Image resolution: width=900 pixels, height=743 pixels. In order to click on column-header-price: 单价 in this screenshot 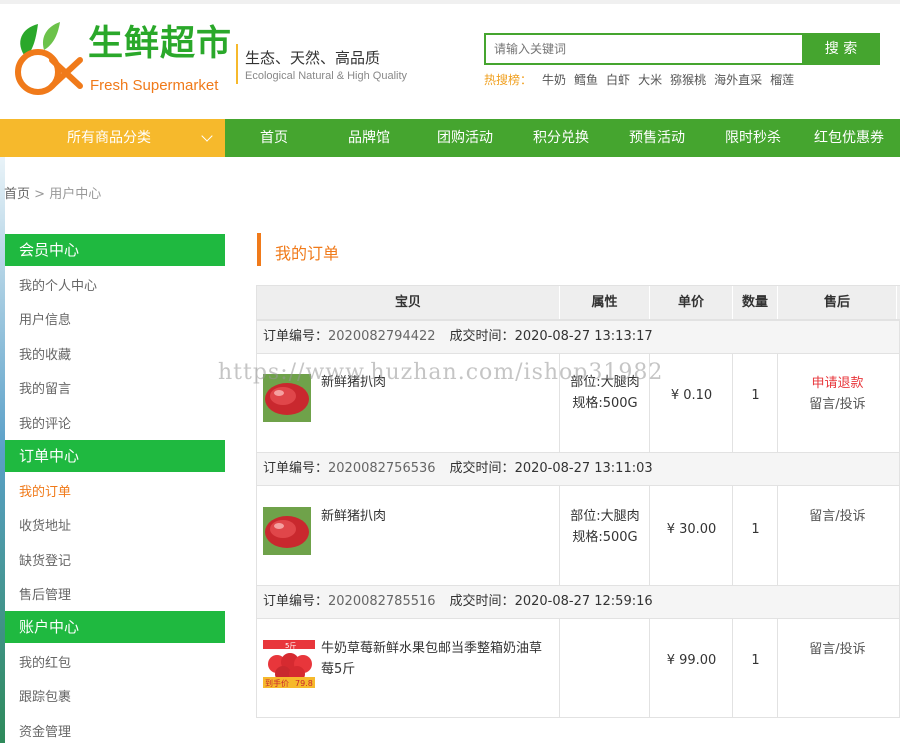, I will do `click(691, 302)`.